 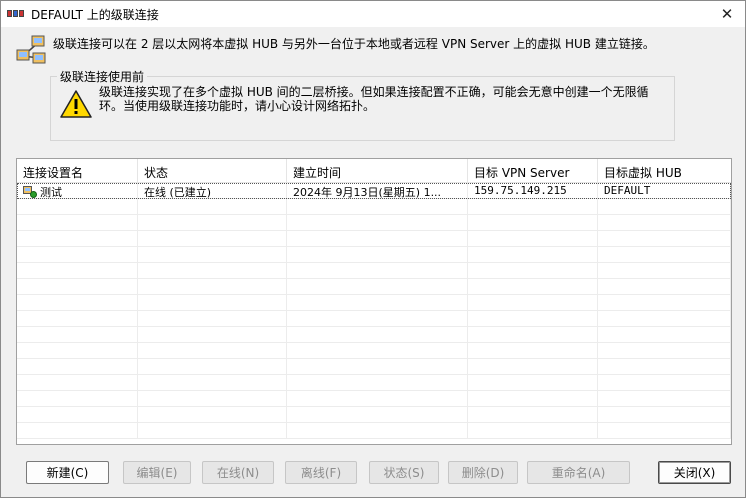 What do you see at coordinates (578, 472) in the screenshot?
I see `rename-button: 重命名(A)` at bounding box center [578, 472].